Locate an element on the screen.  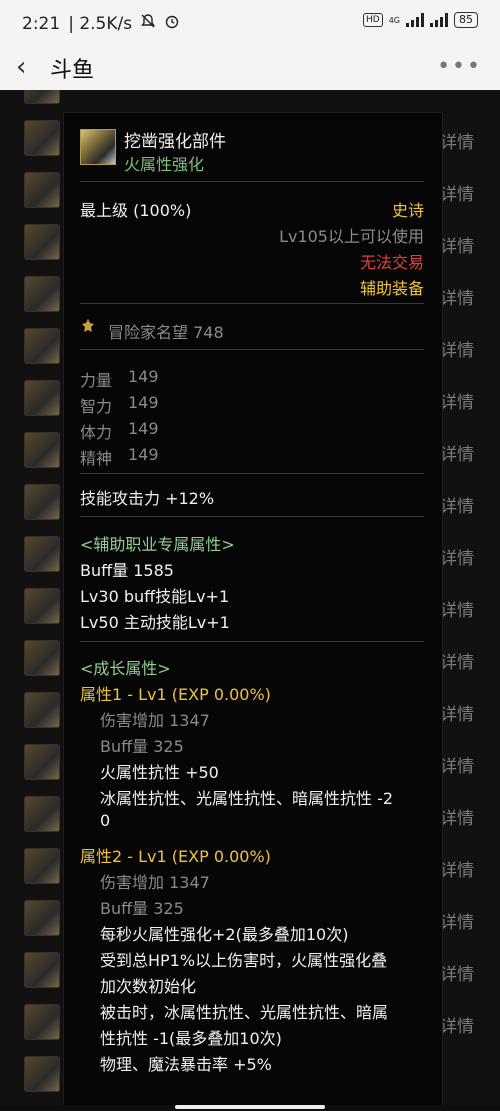
stat-name: 精神 is located at coordinates (96, 458).